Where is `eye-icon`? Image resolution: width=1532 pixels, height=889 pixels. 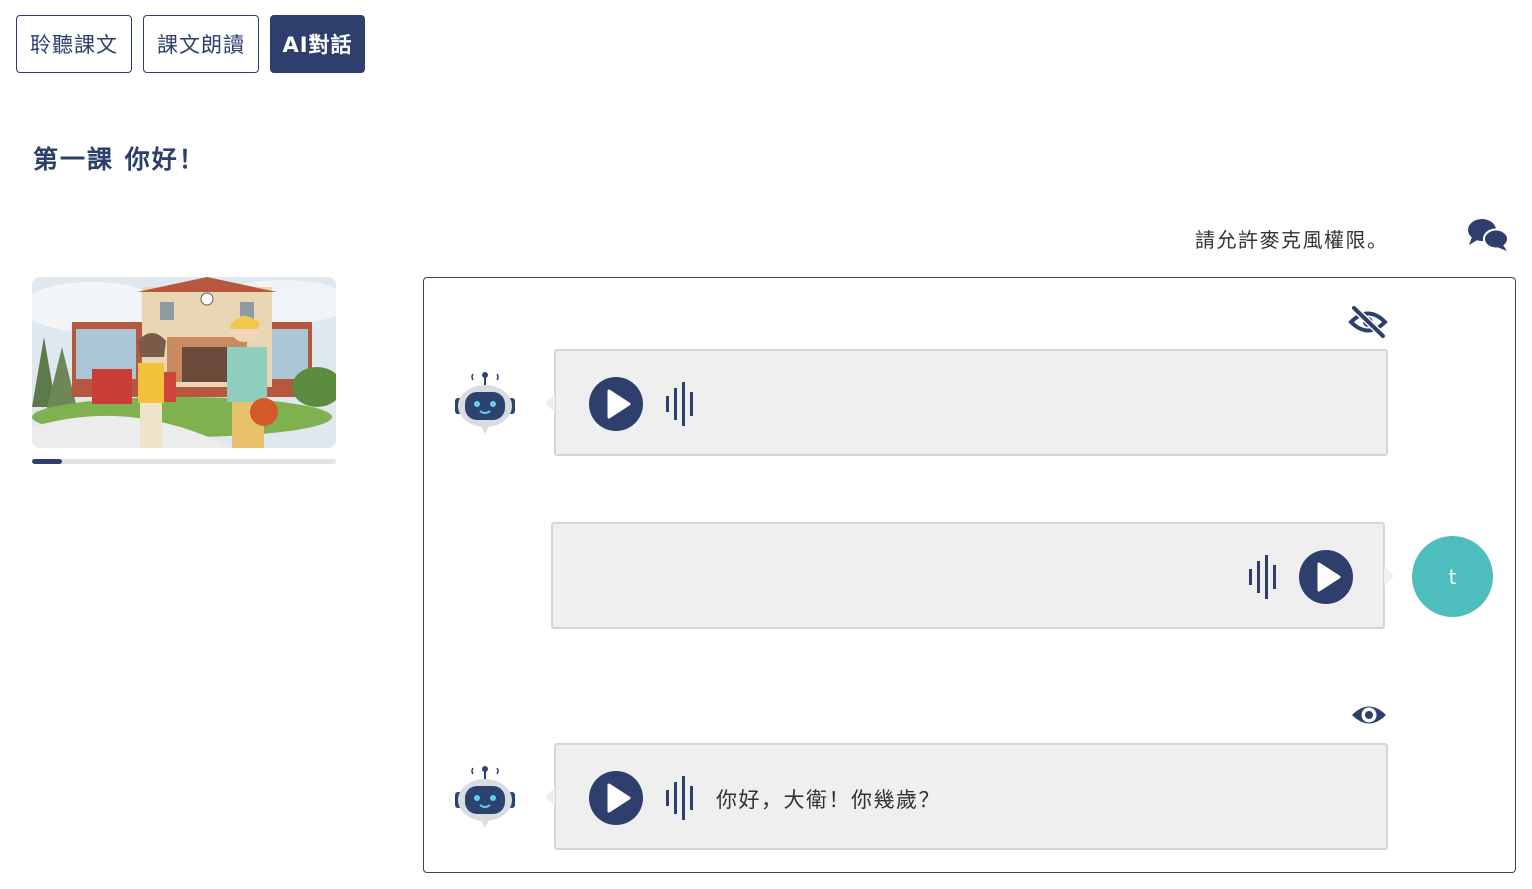
eye-icon is located at coordinates (1369, 715).